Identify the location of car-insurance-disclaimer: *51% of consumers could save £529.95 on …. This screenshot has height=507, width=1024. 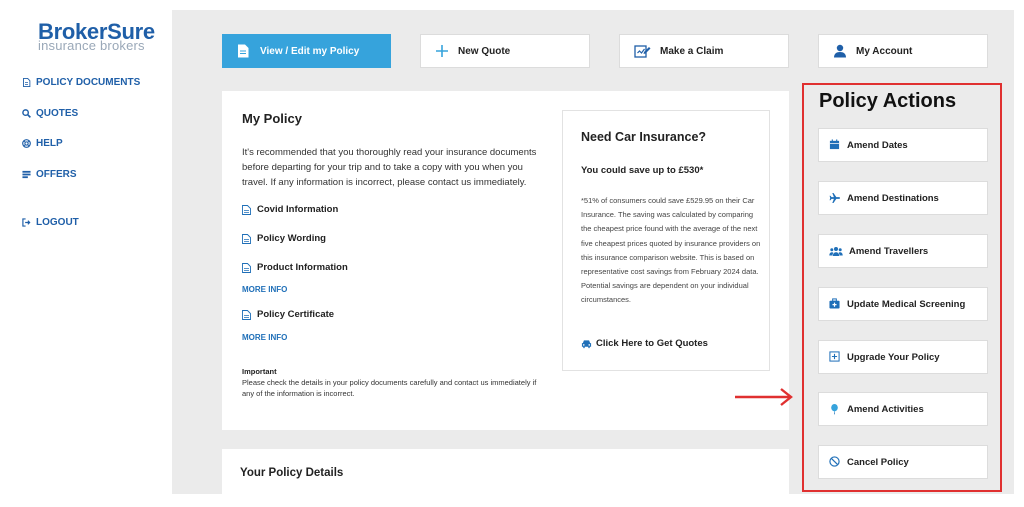
(671, 250).